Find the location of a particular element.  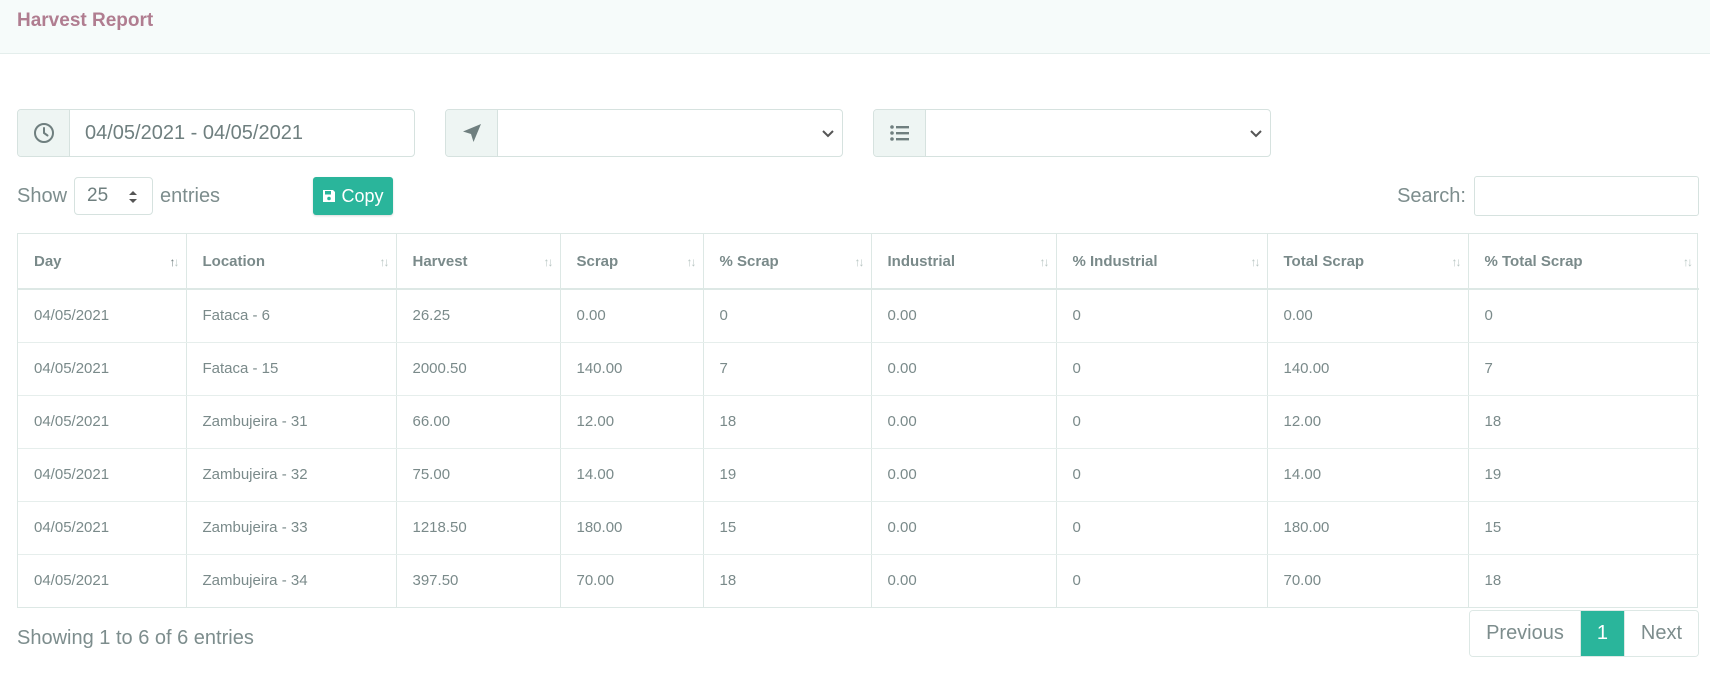

cell-pct-scrap: 0 is located at coordinates (787, 316).